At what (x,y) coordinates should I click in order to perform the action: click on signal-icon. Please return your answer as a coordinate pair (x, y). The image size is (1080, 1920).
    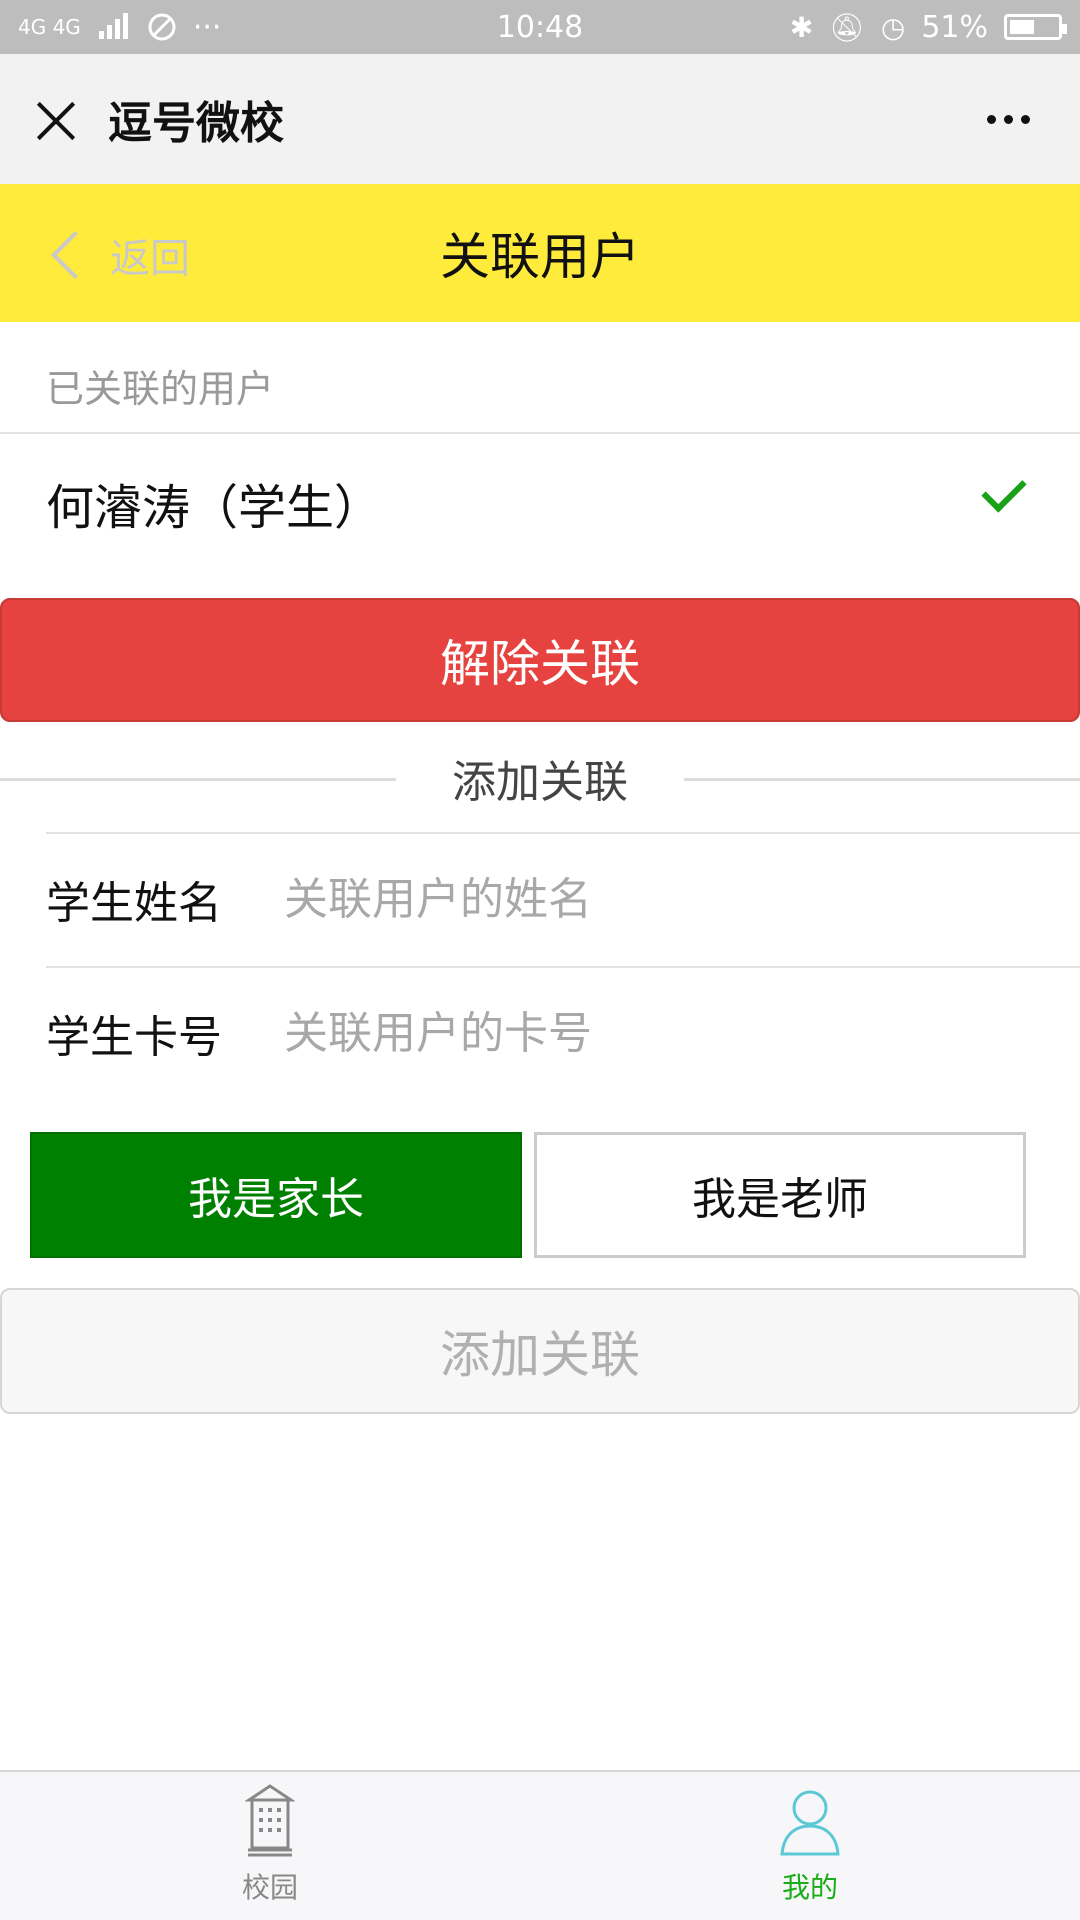
    Looking at the image, I should click on (113, 26).